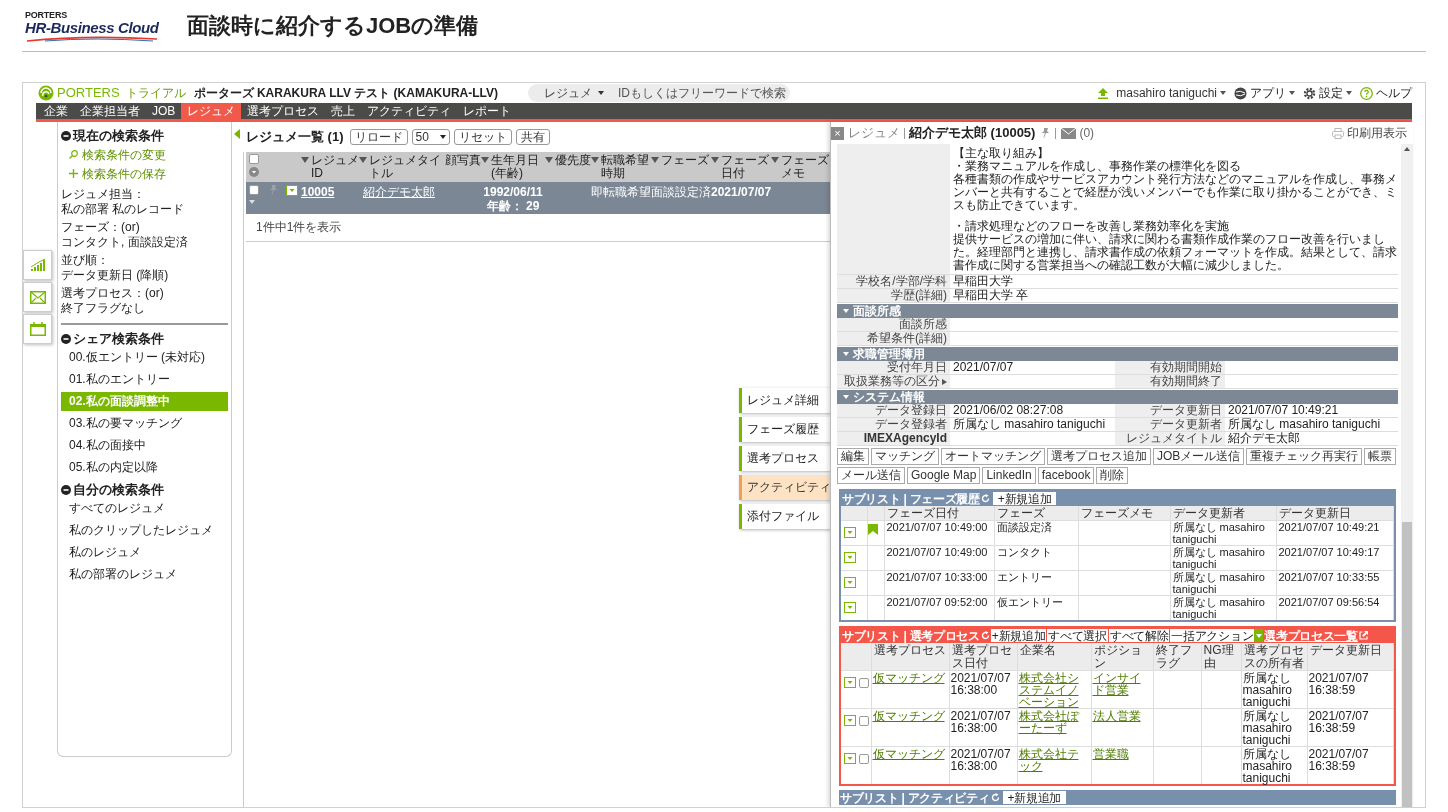 The width and height of the screenshot is (1448, 812). What do you see at coordinates (837, 133) in the screenshot?
I see `close-button: ×` at bounding box center [837, 133].